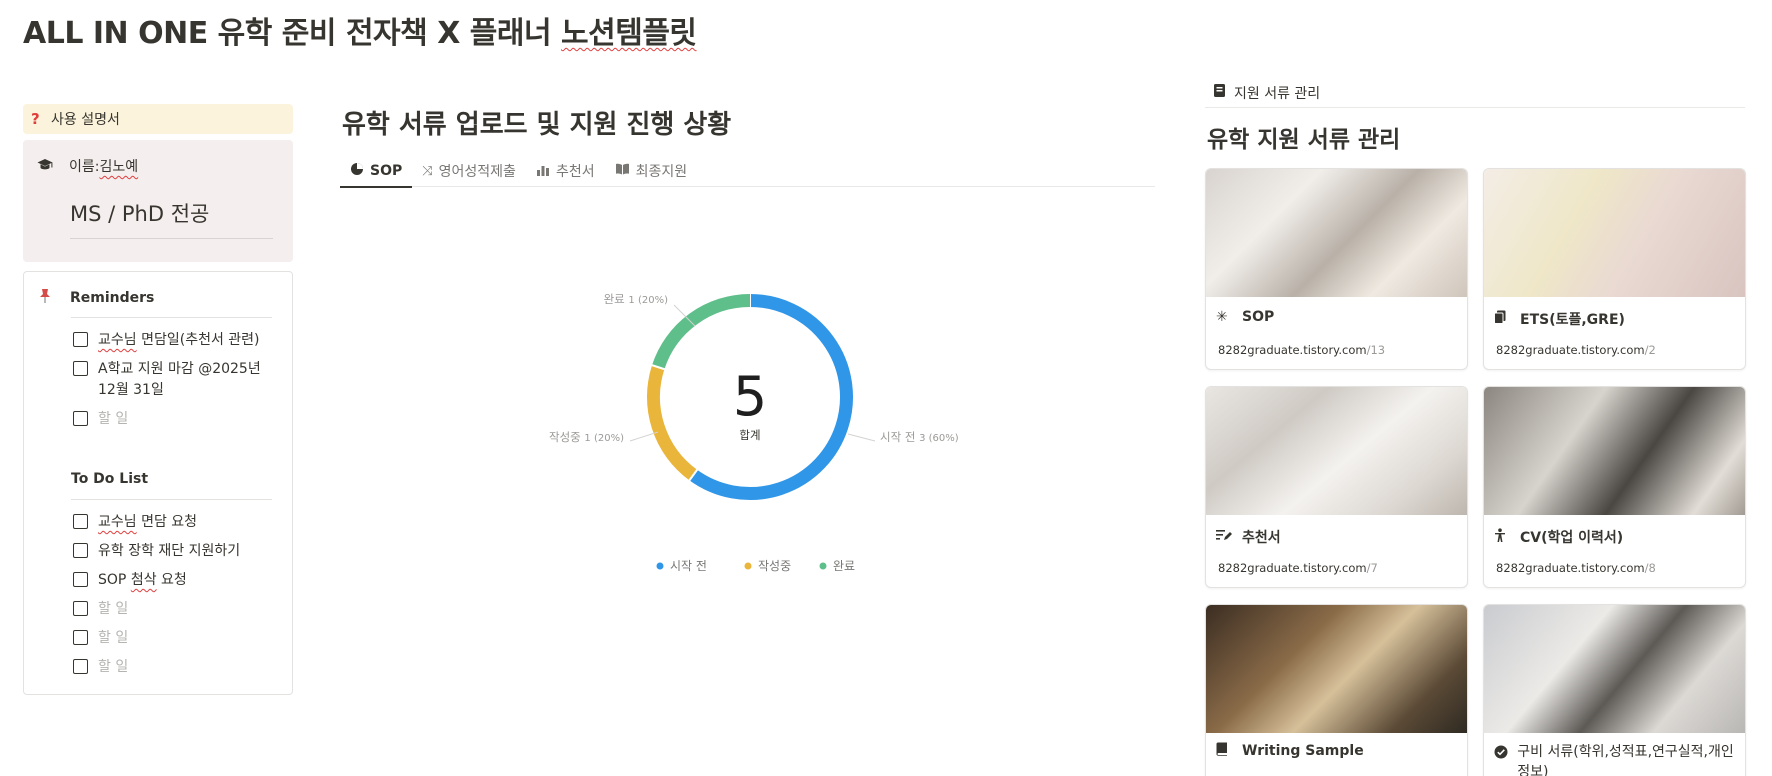 The height and width of the screenshot is (776, 1772). I want to click on card-title: 구비 서류(학위,성적표,연구실적,개인정보), so click(1625, 760).